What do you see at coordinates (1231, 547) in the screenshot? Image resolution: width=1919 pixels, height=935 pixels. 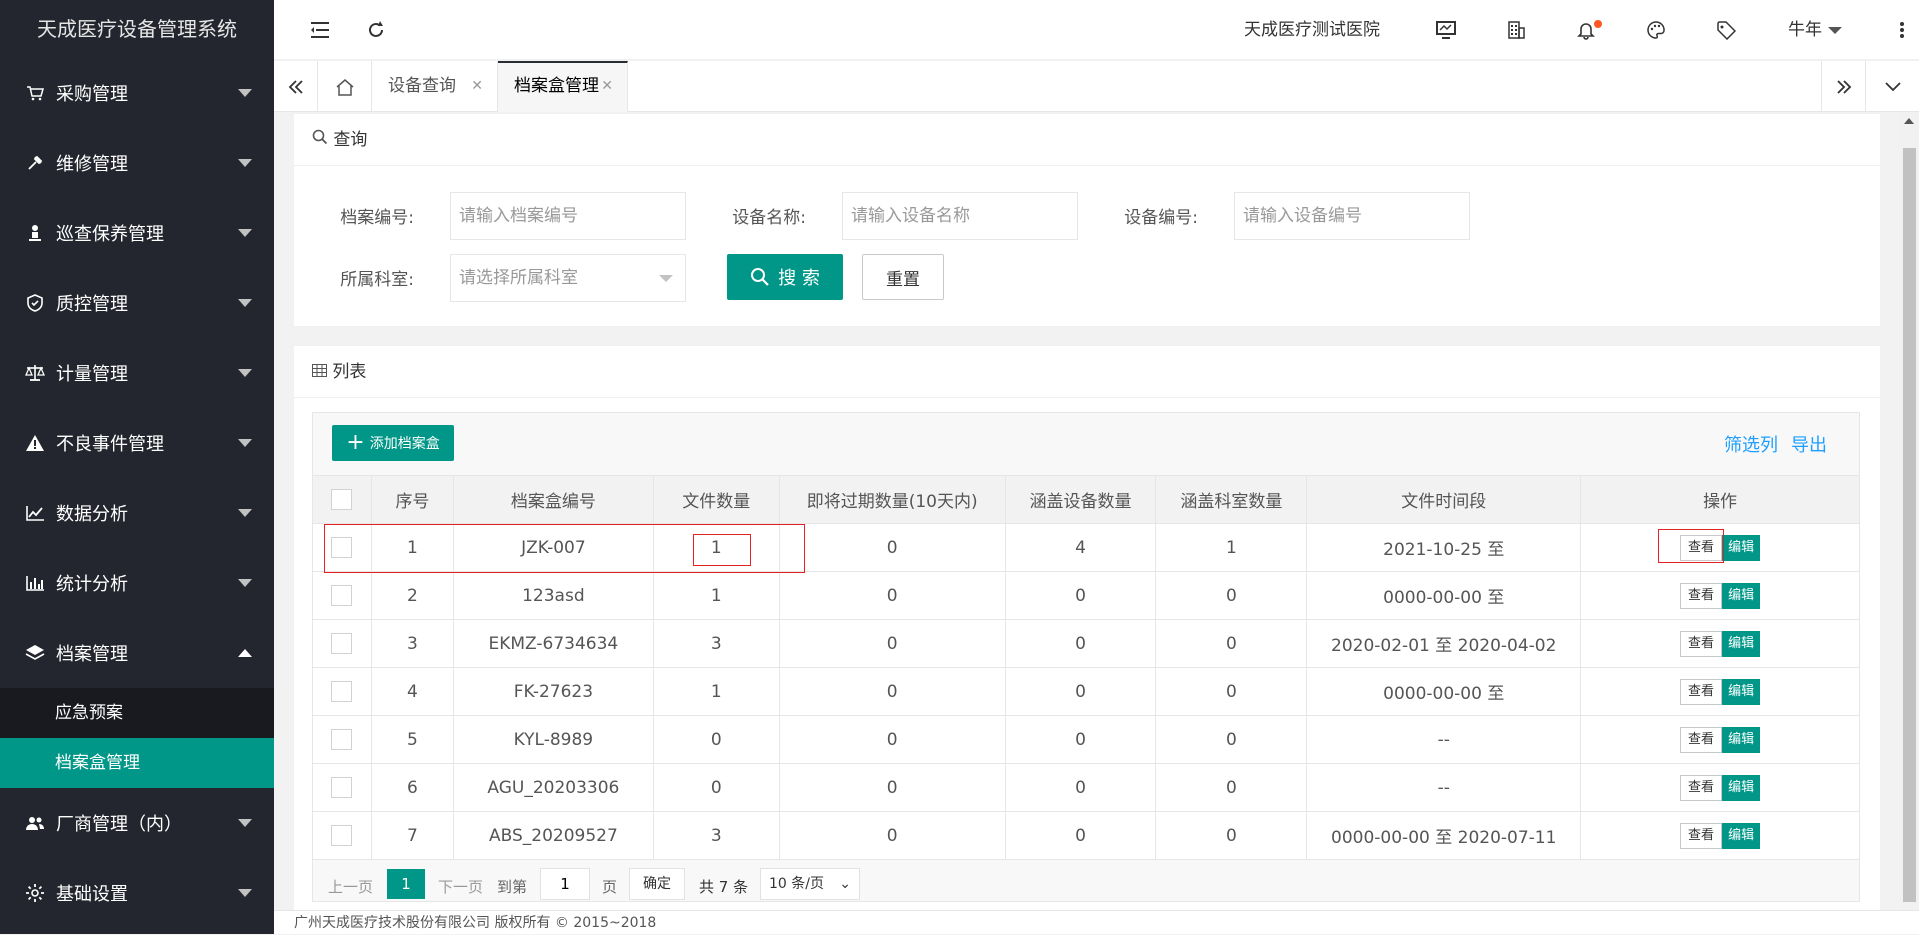 I see `cell-depts: 1` at bounding box center [1231, 547].